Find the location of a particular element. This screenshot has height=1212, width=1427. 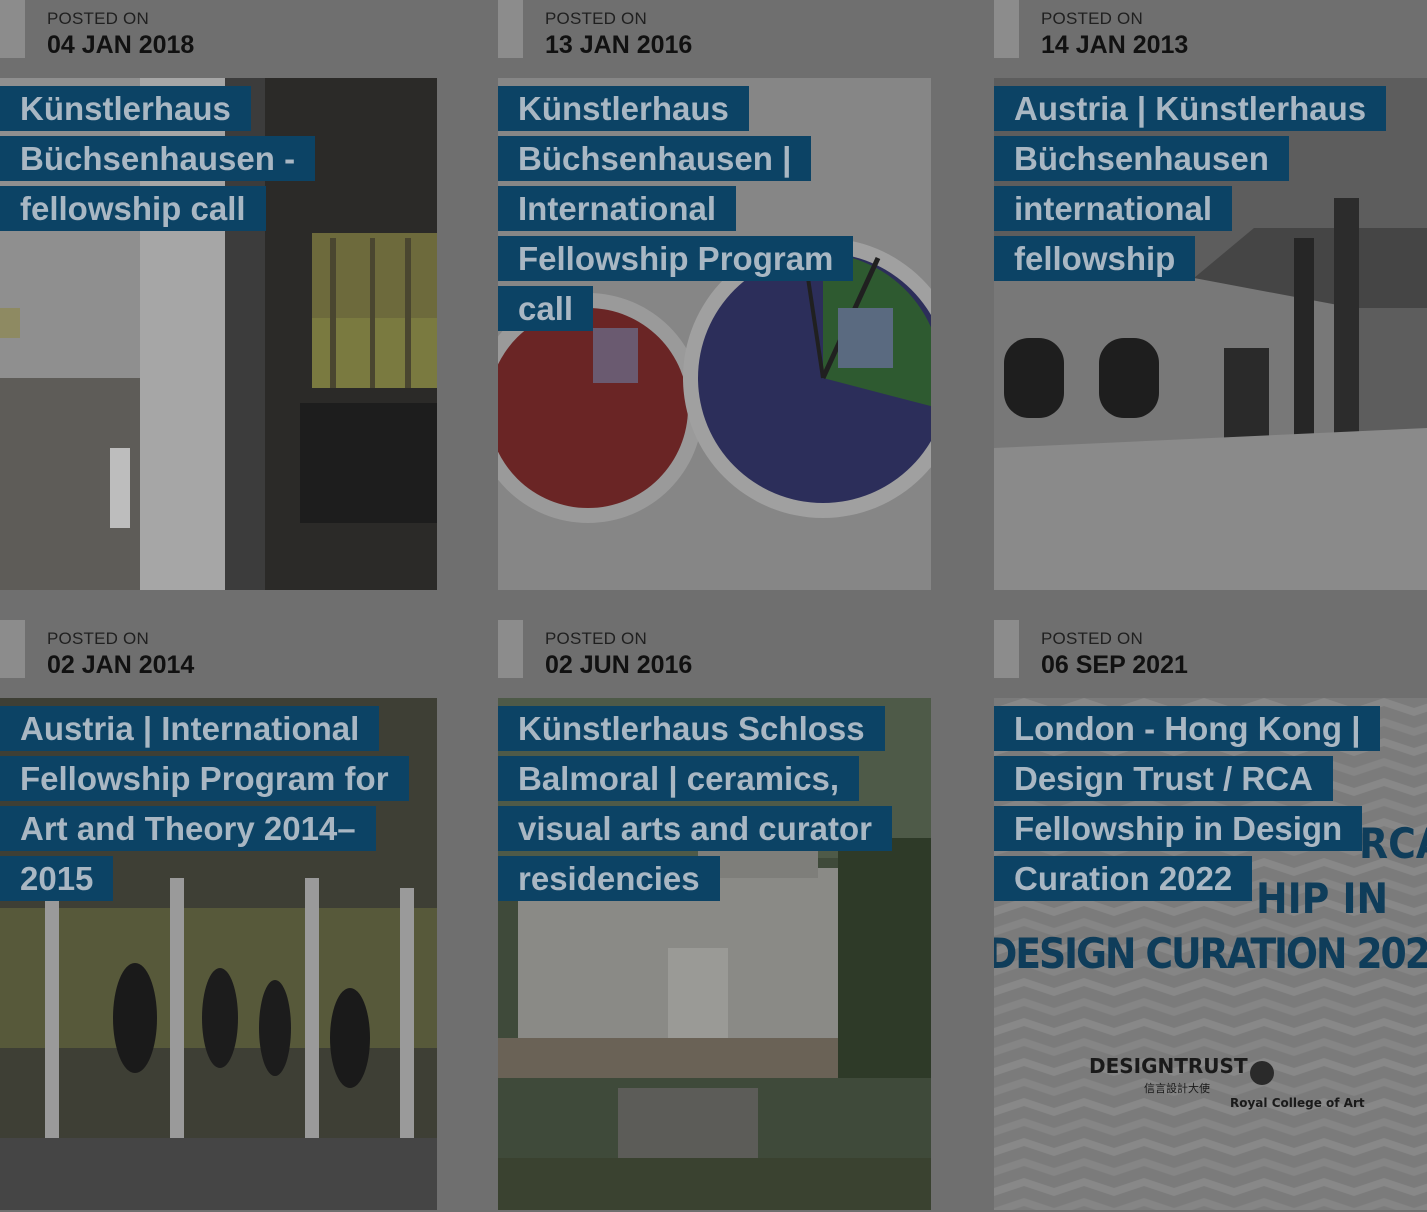

rca-logo: Royal College of Art is located at coordinates (1297, 1103).